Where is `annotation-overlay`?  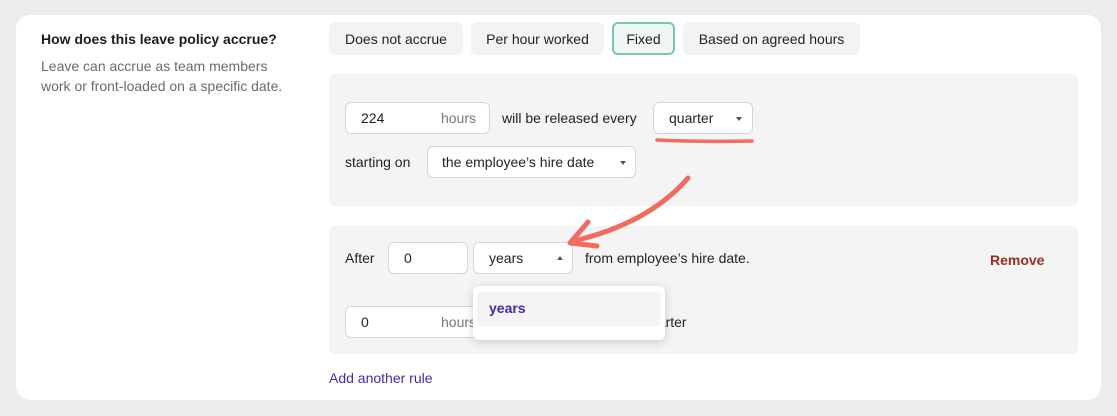
annotation-overlay is located at coordinates (660, 193).